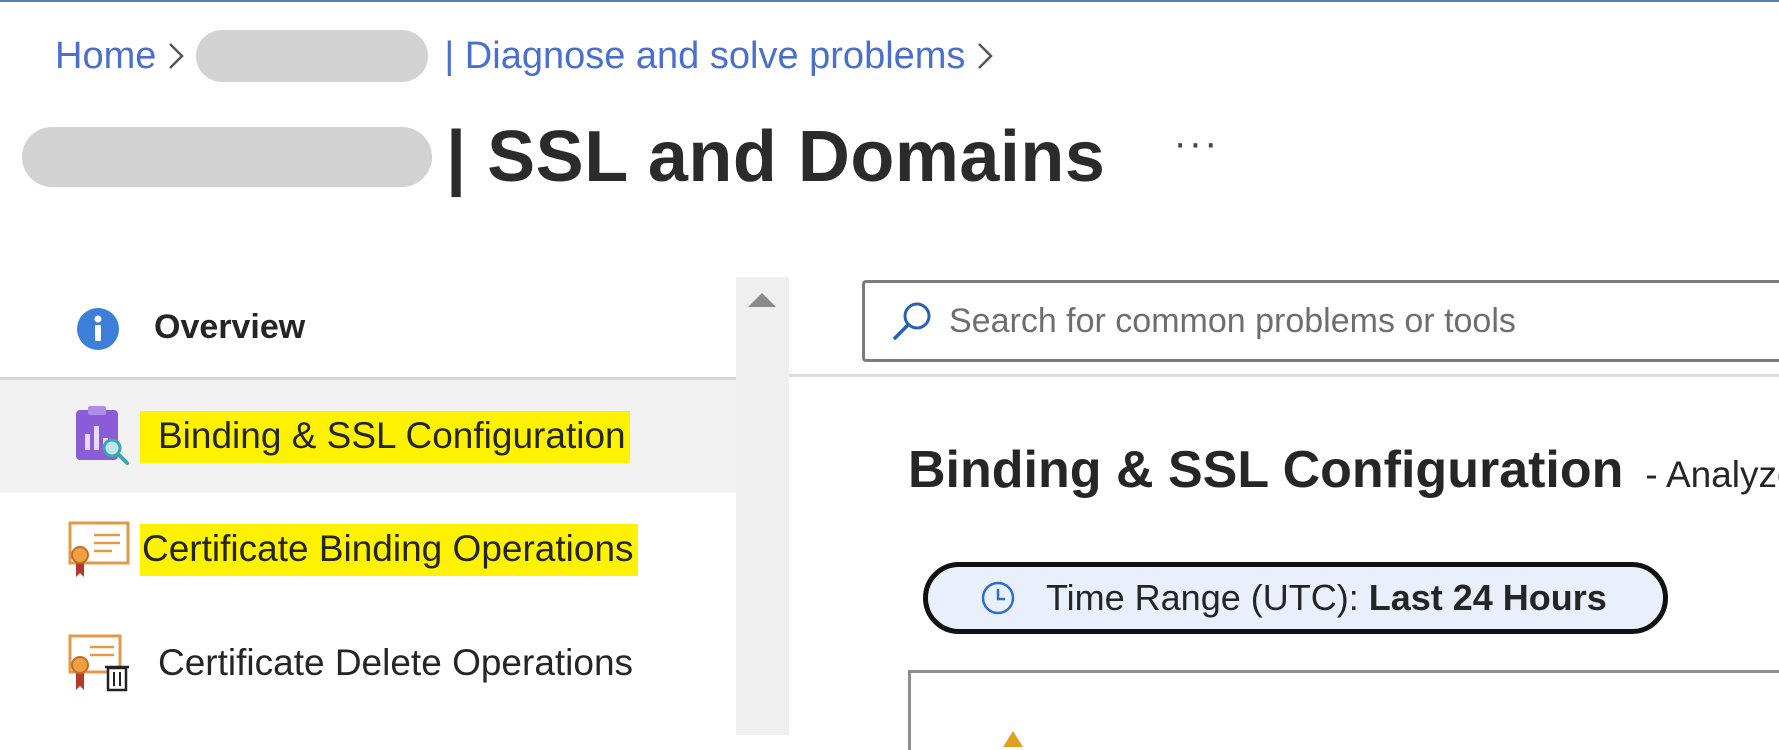  What do you see at coordinates (1487, 597) in the screenshot?
I see `time-range-value: Last 24 Hours` at bounding box center [1487, 597].